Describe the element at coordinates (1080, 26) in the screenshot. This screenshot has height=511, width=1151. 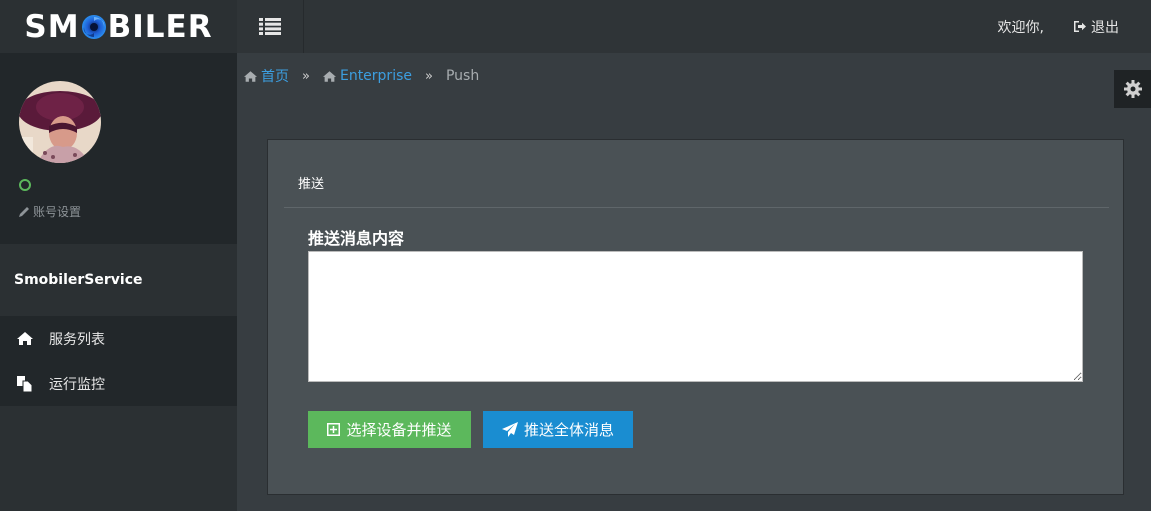
I see `sign-out-icon` at that location.